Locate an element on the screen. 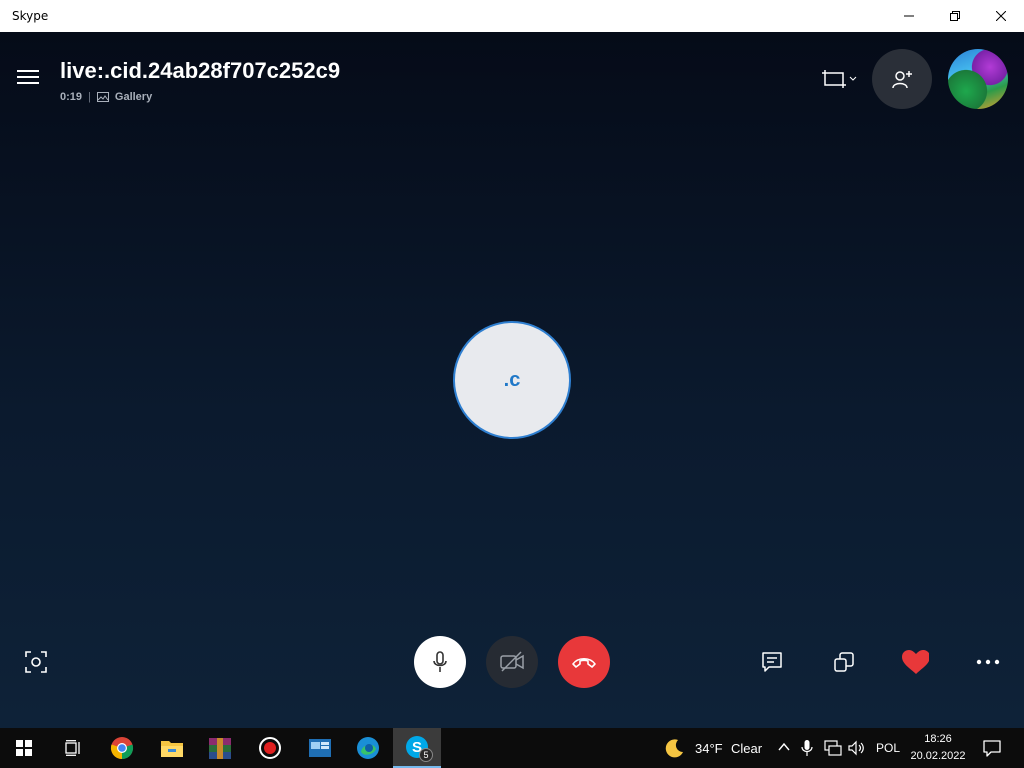 Image resolution: width=1024 pixels, height=768 pixels. chrome-icon is located at coordinates (122, 748).